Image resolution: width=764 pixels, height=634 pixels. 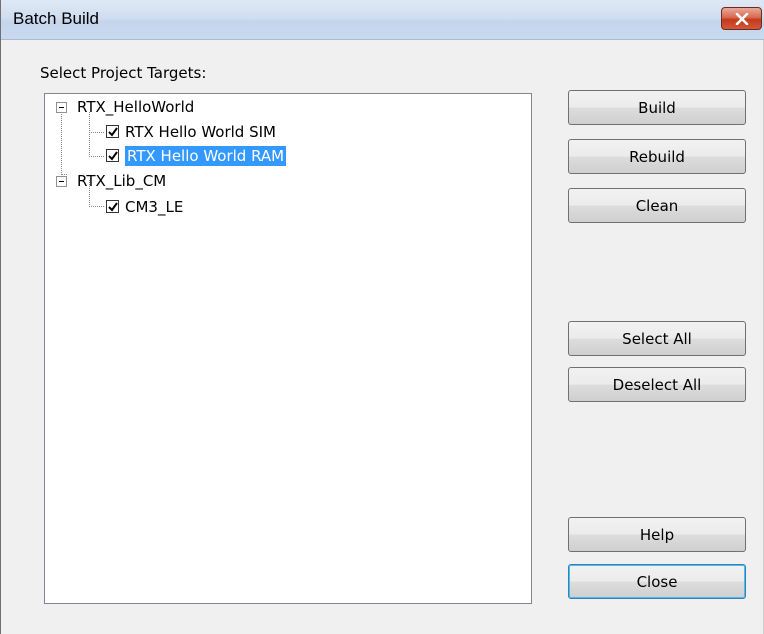 What do you see at coordinates (135, 107) in the screenshot?
I see `tree-item-rtx-helloworld: RTX_HelloWorld` at bounding box center [135, 107].